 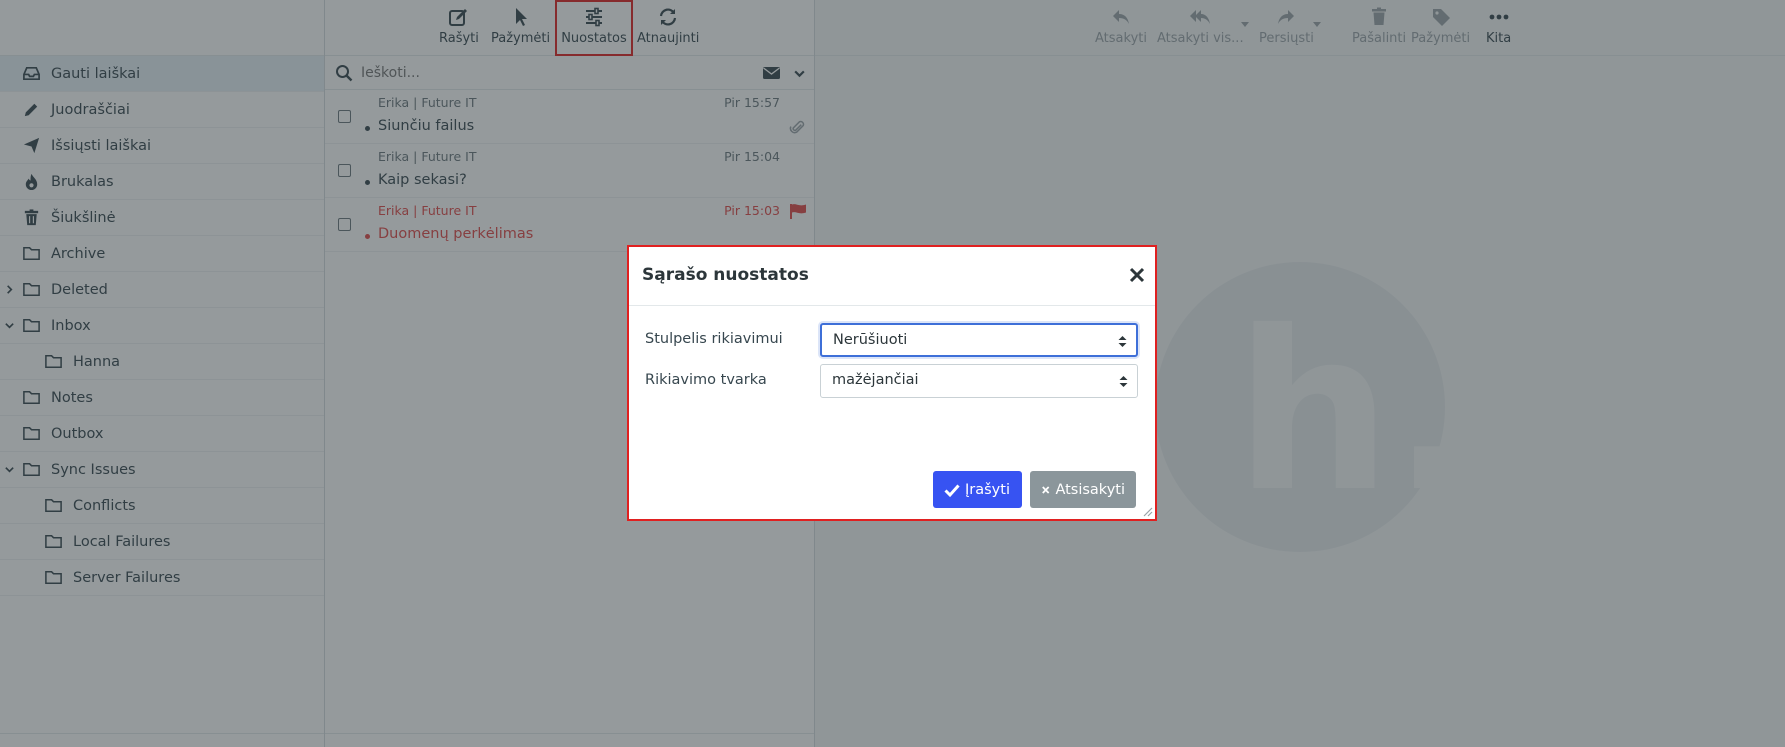 I want to click on save-button: Įrašyti, so click(x=977, y=489).